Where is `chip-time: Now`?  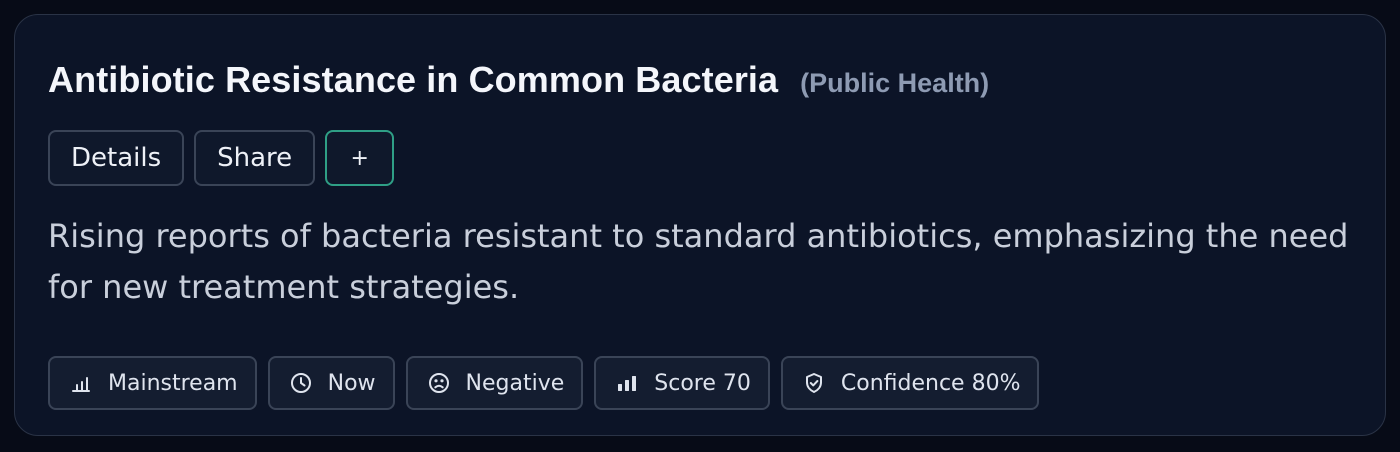
chip-time: Now is located at coordinates (331, 383).